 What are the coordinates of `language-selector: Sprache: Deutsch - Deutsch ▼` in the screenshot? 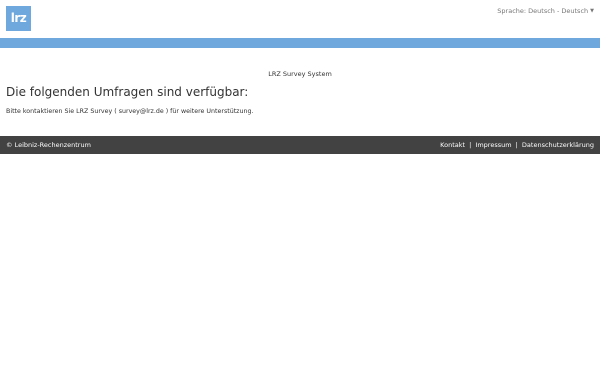 It's located at (545, 11).